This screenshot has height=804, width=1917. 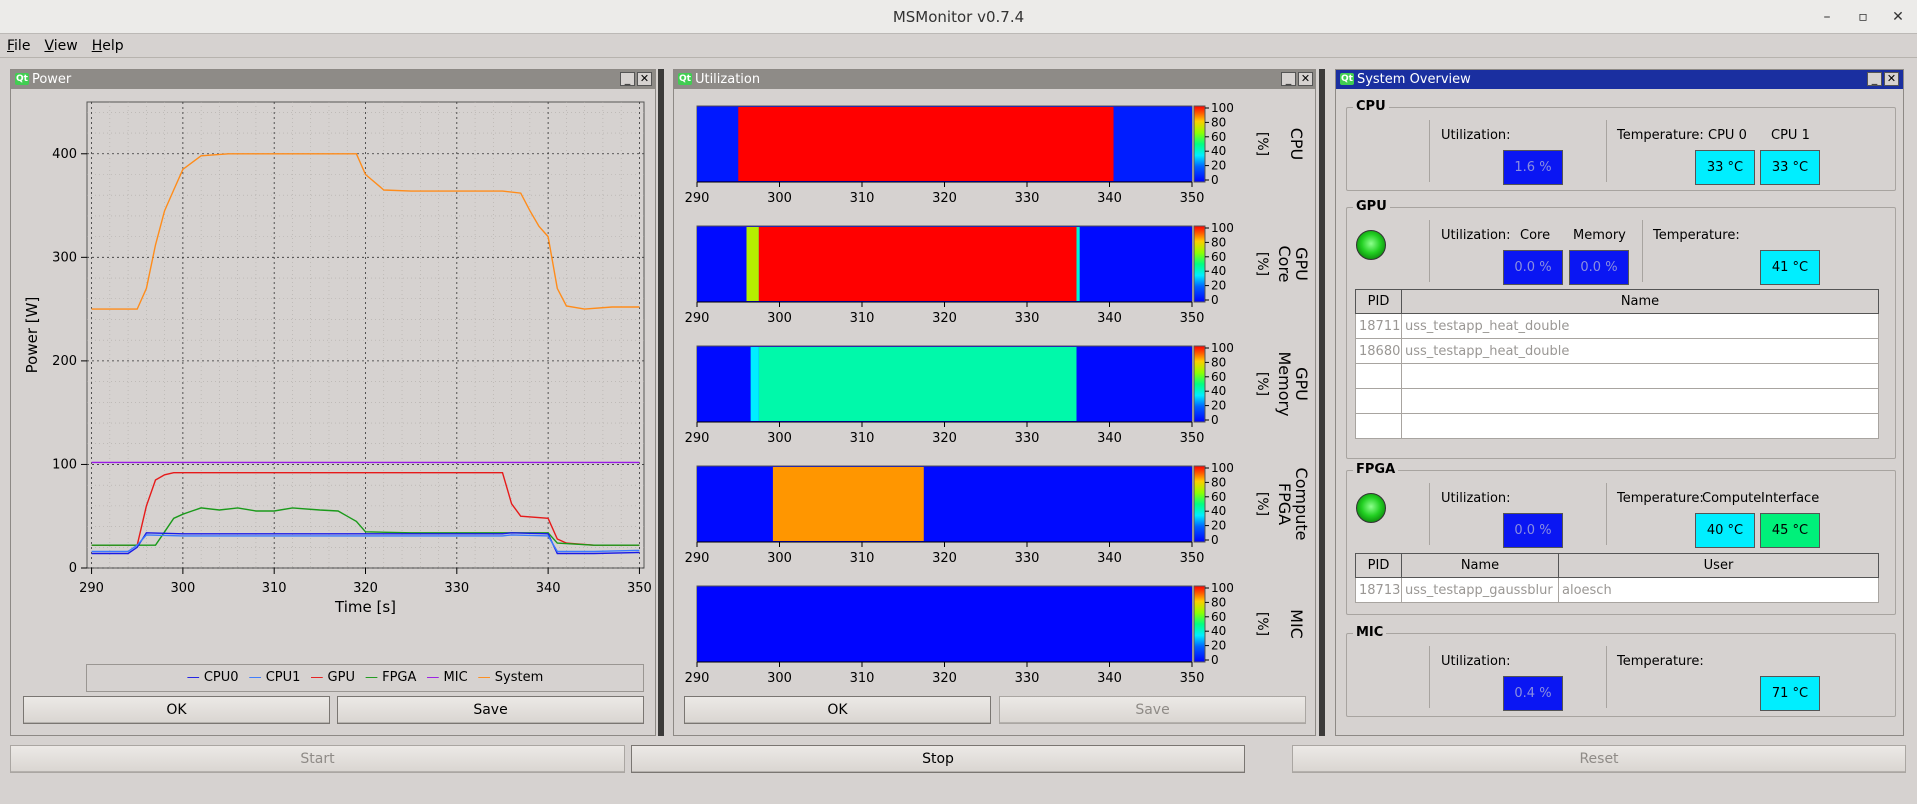 I want to click on menu-file: File, so click(x=18, y=46).